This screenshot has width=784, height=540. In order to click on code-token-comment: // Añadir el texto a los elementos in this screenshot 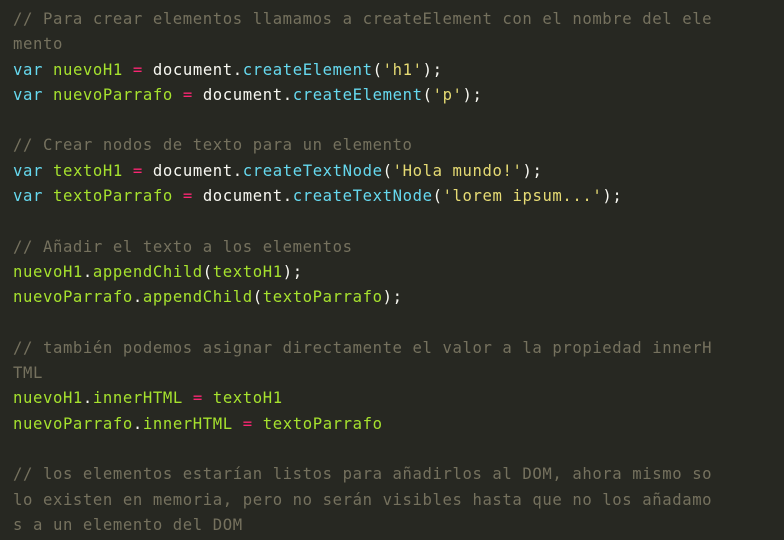, I will do `click(183, 246)`.